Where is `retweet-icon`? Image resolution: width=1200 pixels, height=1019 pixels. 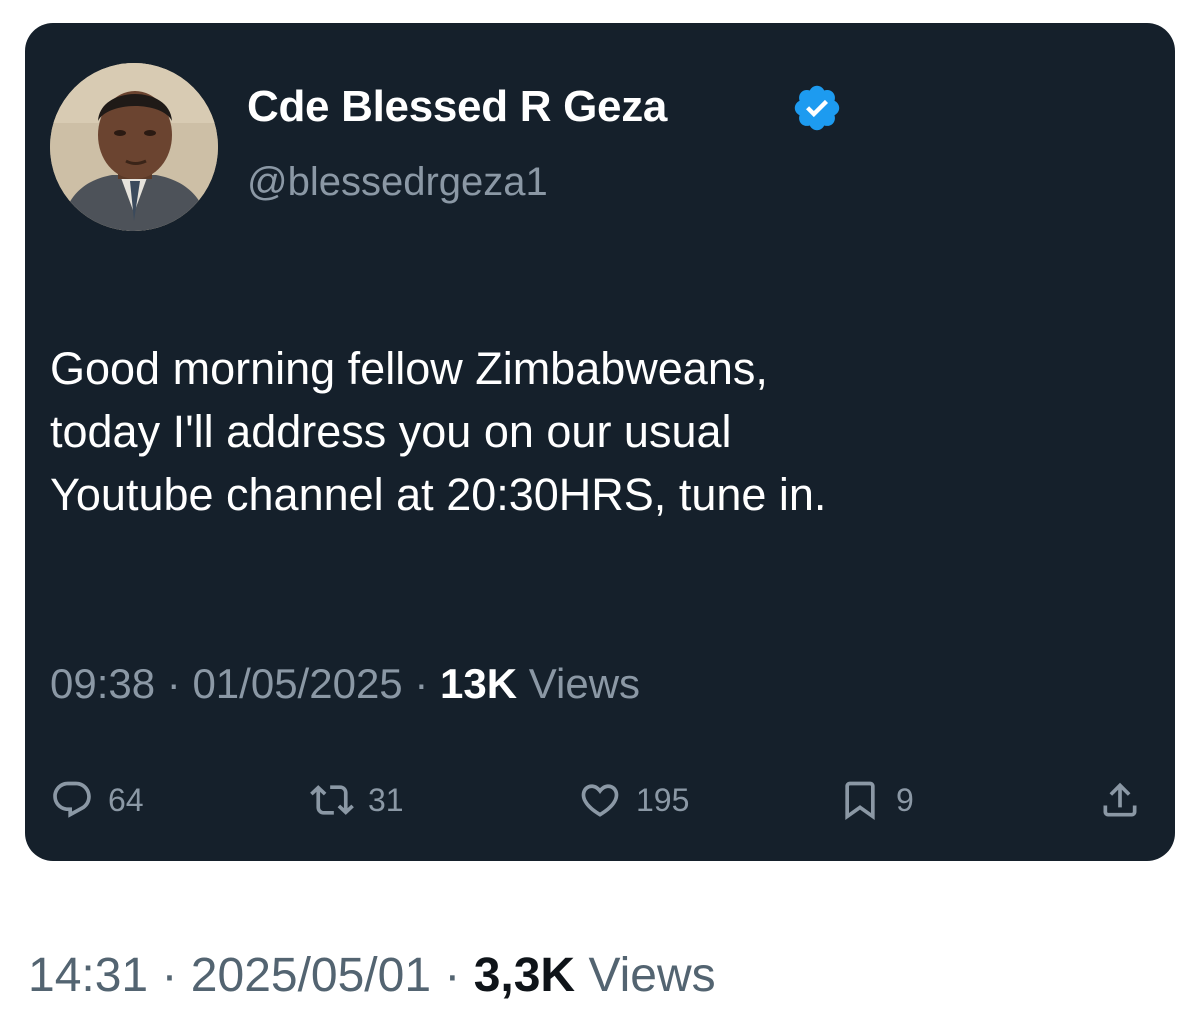
retweet-icon is located at coordinates (332, 800).